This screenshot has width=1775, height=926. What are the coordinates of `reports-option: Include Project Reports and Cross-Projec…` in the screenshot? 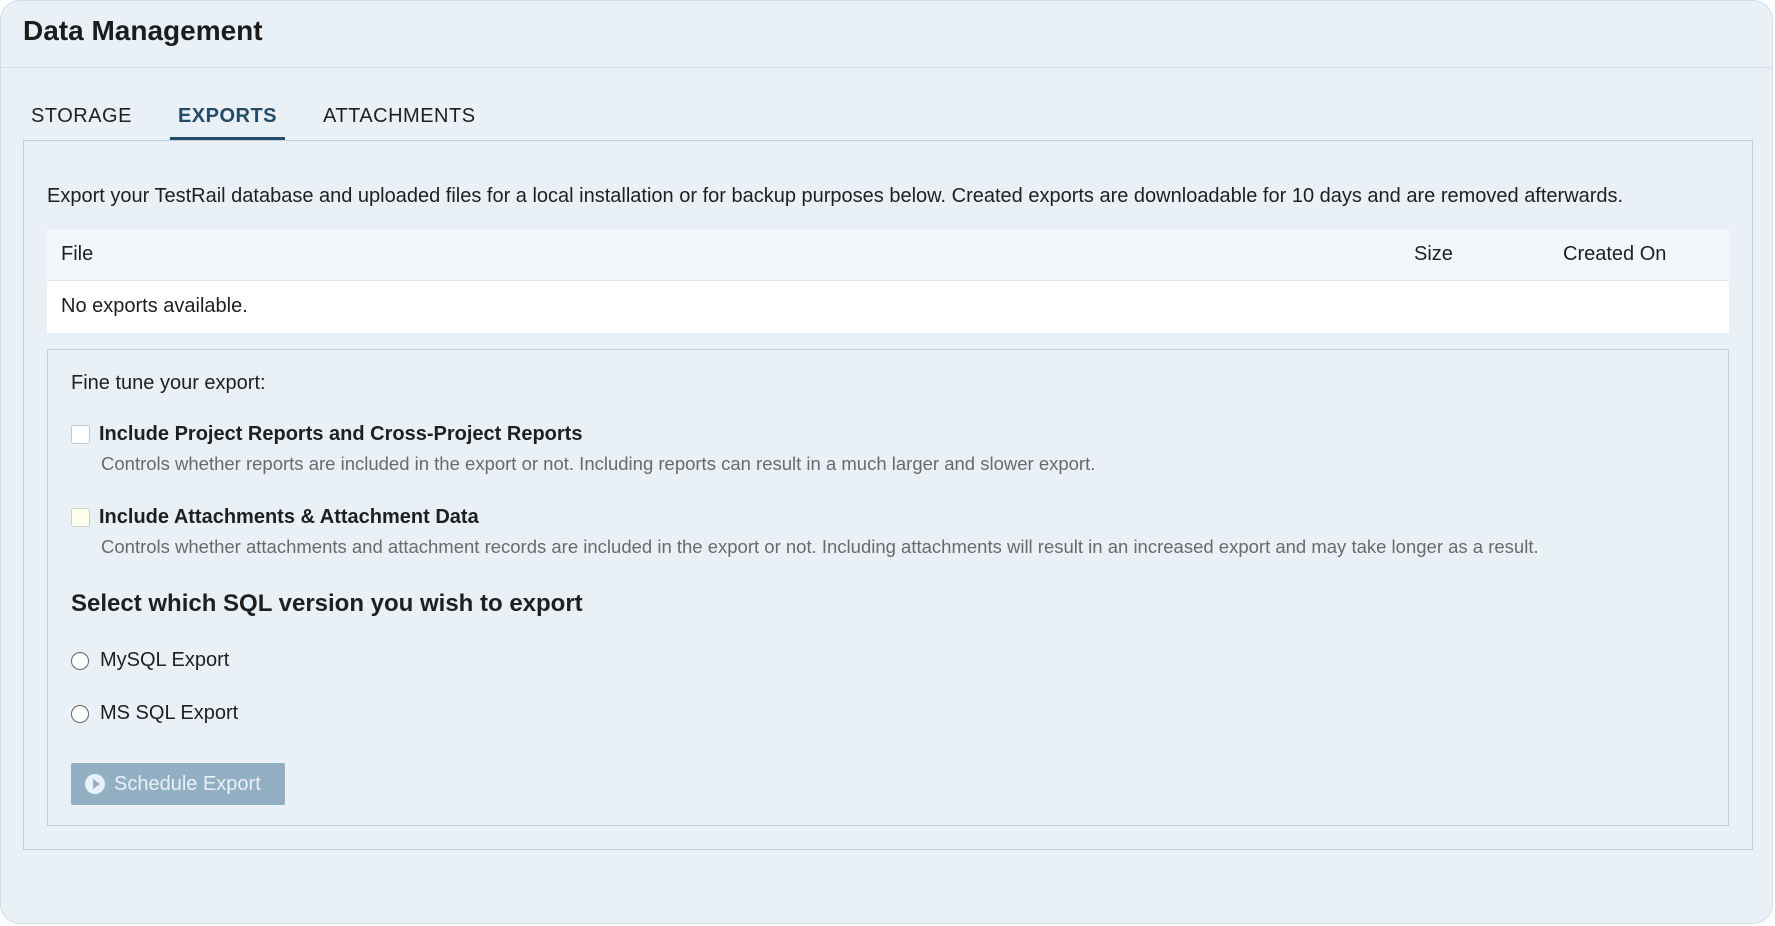 It's located at (326, 434).